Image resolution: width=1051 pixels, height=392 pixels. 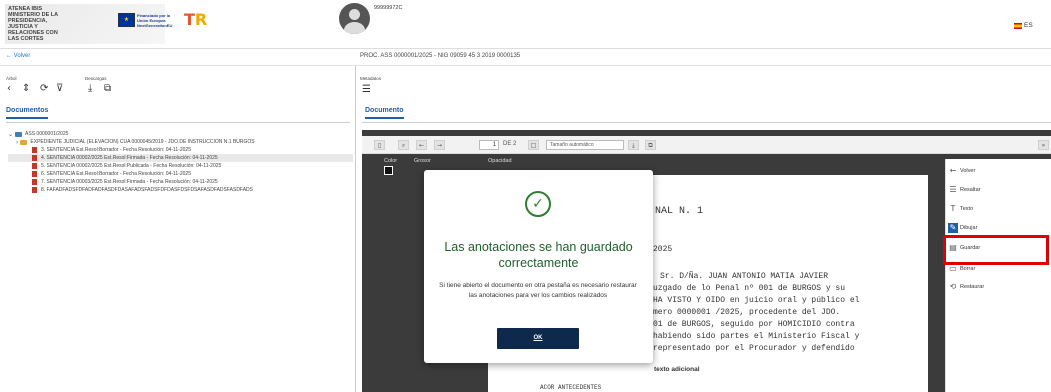 I want to click on annot-dibujar-label: Dibujar, so click(x=969, y=228).